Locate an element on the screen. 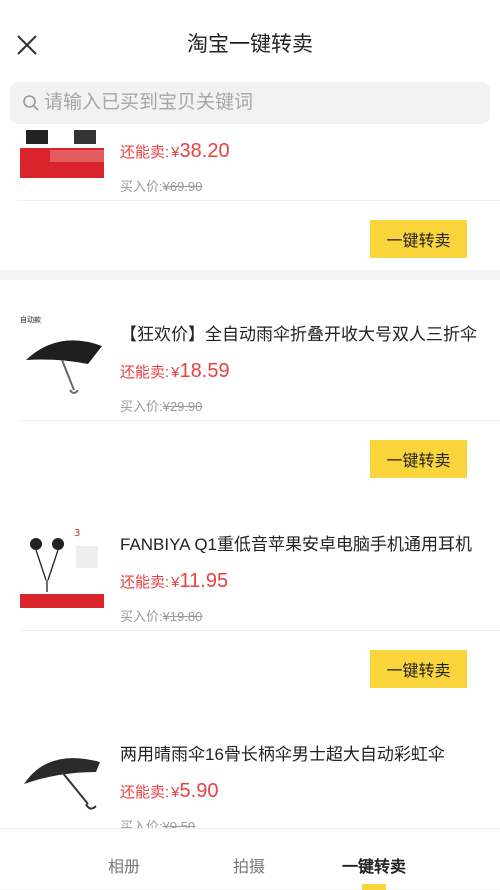 The width and height of the screenshot is (500, 890). page-title: 淘宝一键转卖 is located at coordinates (250, 44).